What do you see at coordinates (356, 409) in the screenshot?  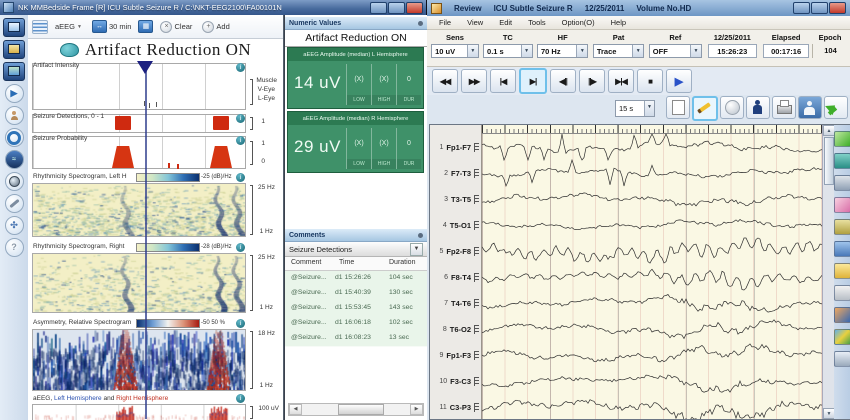 I see `comments-hscrollbar: ◀ ▶` at bounding box center [356, 409].